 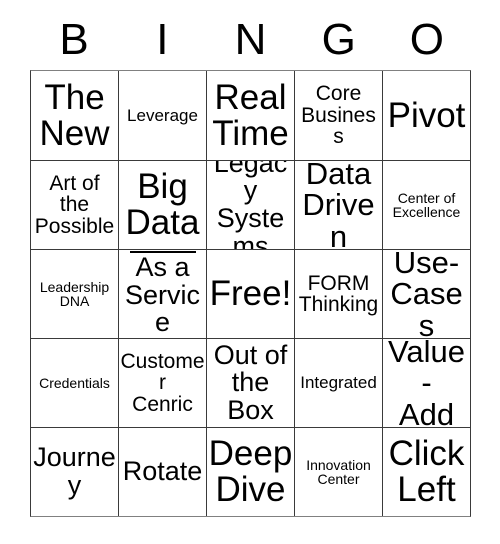 I want to click on bingo-cell: Leverage, so click(x=162, y=115).